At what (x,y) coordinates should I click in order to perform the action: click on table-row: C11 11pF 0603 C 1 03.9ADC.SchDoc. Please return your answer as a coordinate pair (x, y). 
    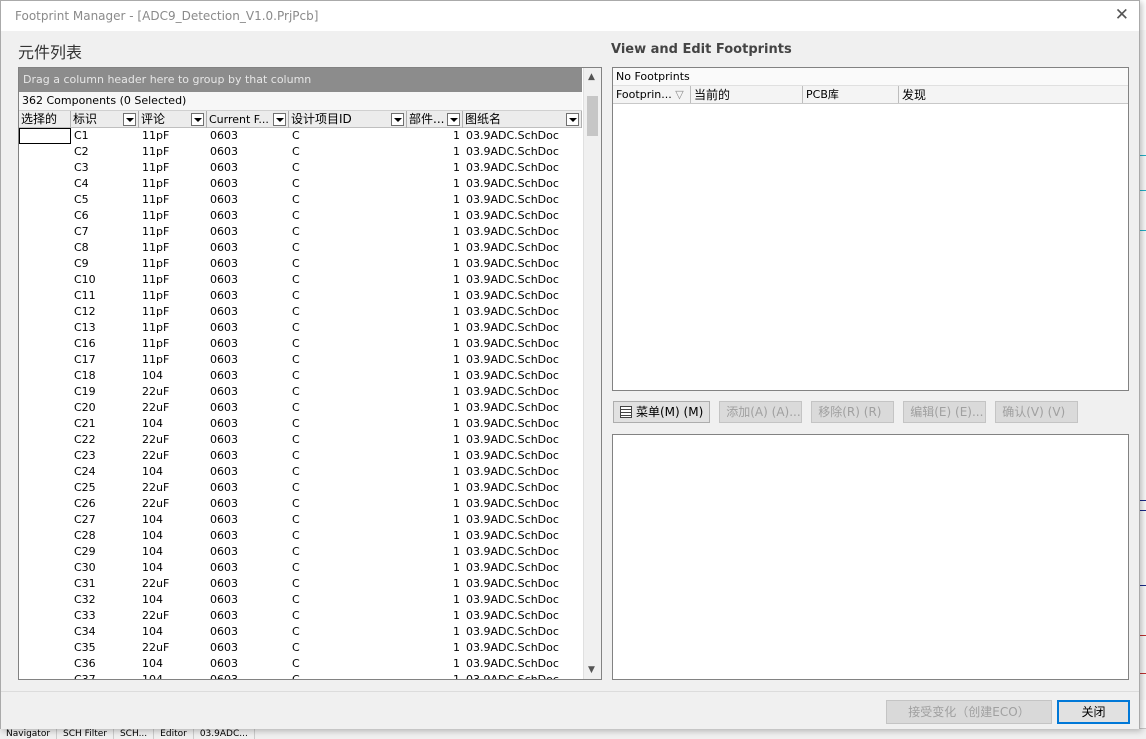
    Looking at the image, I should click on (300, 296).